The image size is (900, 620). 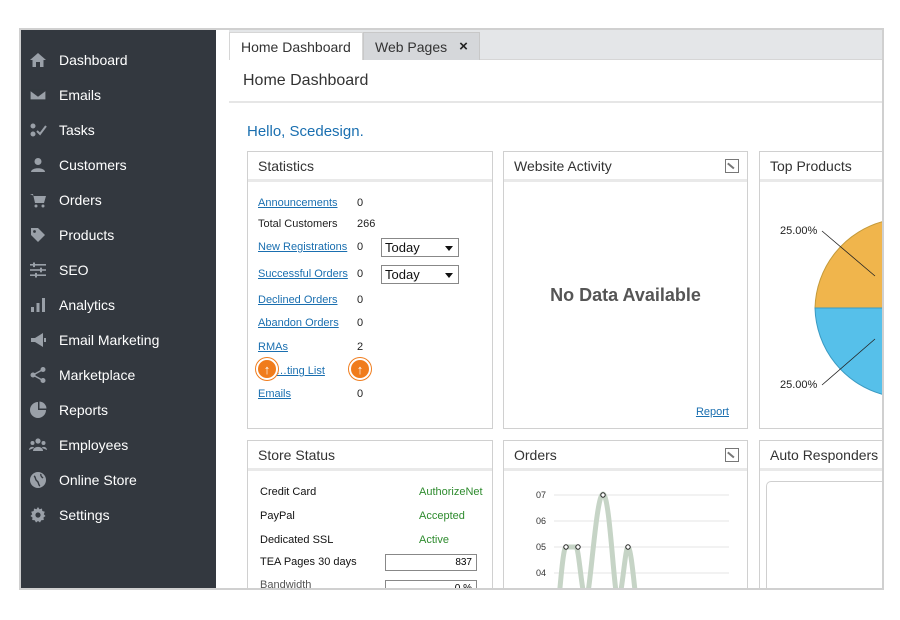 What do you see at coordinates (360, 203) in the screenshot?
I see `announcements-value: 0` at bounding box center [360, 203].